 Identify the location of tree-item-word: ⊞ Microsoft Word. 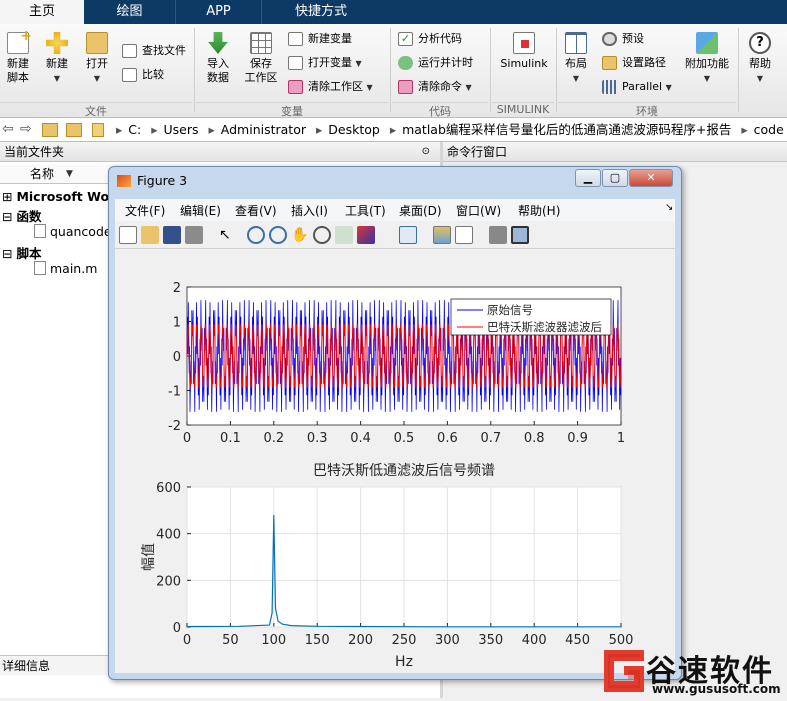
(63, 196).